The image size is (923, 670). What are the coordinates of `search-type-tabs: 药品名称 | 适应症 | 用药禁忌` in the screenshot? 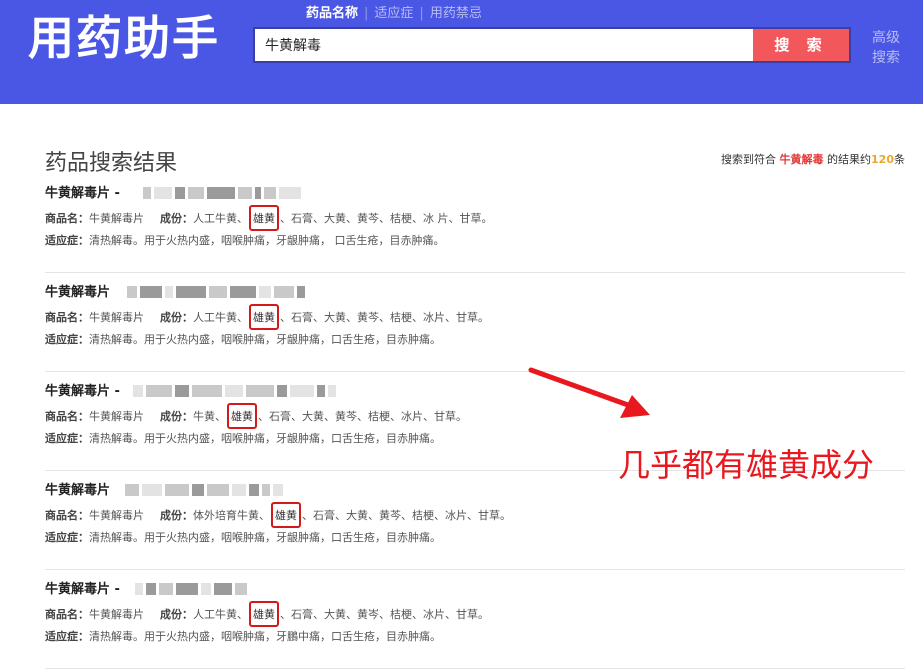 It's located at (394, 11).